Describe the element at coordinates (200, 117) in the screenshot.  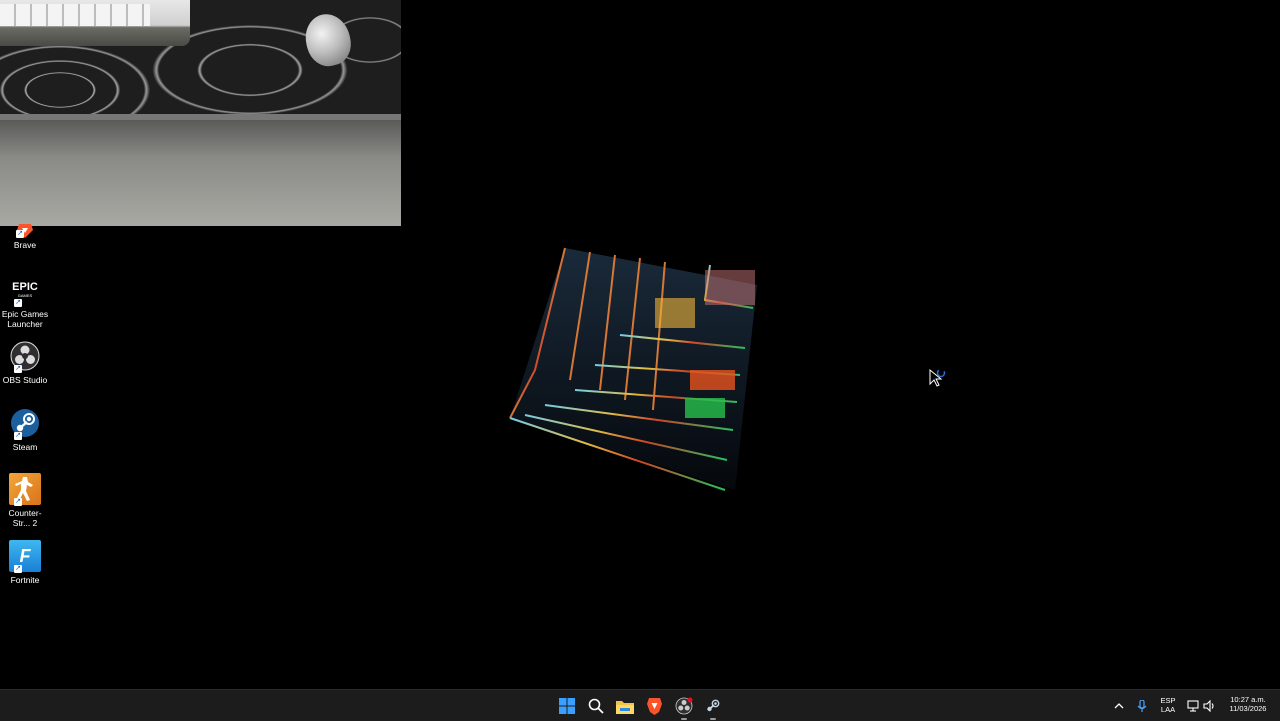
I see `desk-edge` at that location.